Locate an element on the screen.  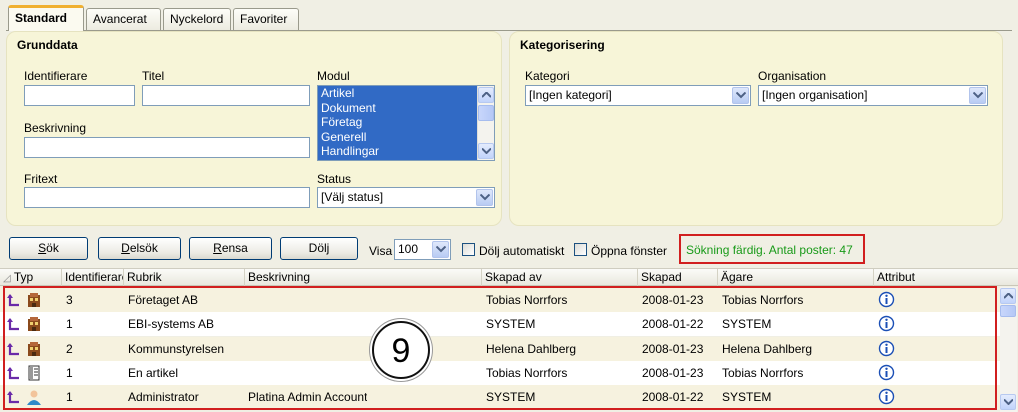
module-option: Företag is located at coordinates (406, 122).